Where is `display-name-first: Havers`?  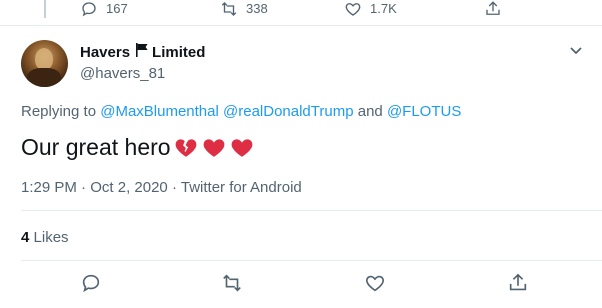 display-name-first: Havers is located at coordinates (105, 52).